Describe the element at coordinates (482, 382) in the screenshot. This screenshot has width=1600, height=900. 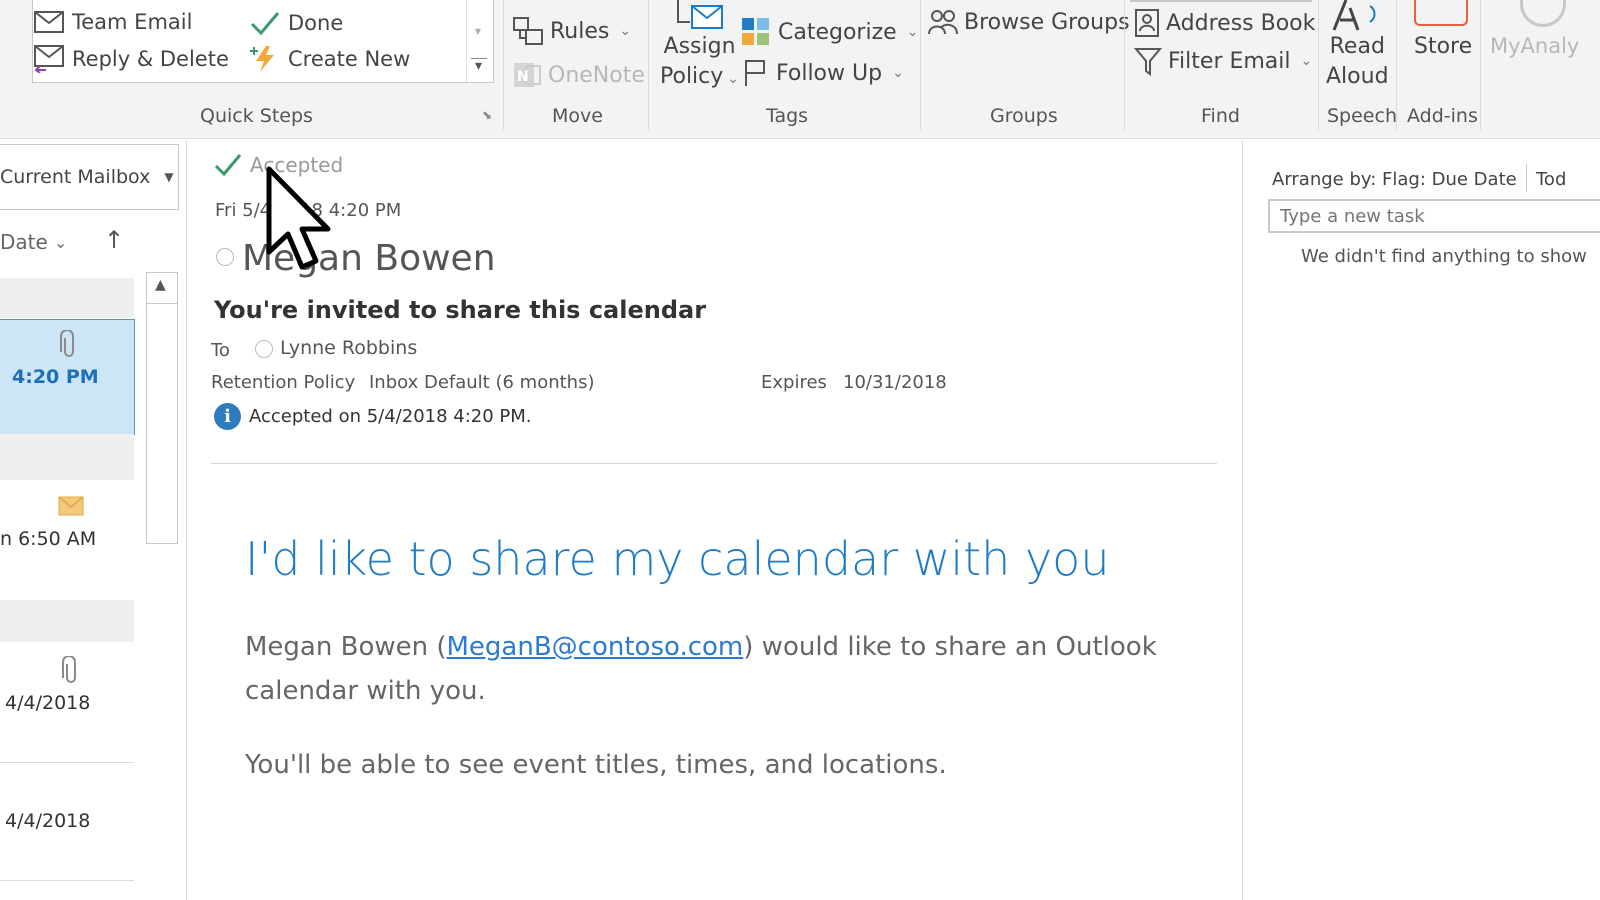
I see `retention-policy-value: Inbox Default (6 months)` at that location.